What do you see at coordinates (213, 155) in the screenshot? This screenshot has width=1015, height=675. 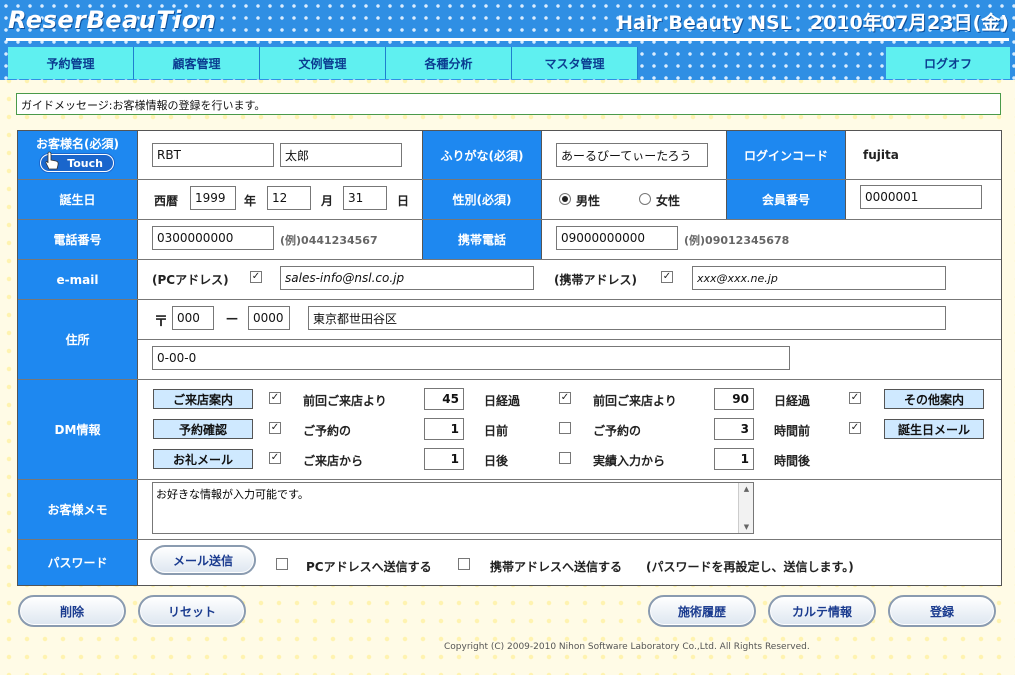 I see `last-name-input` at bounding box center [213, 155].